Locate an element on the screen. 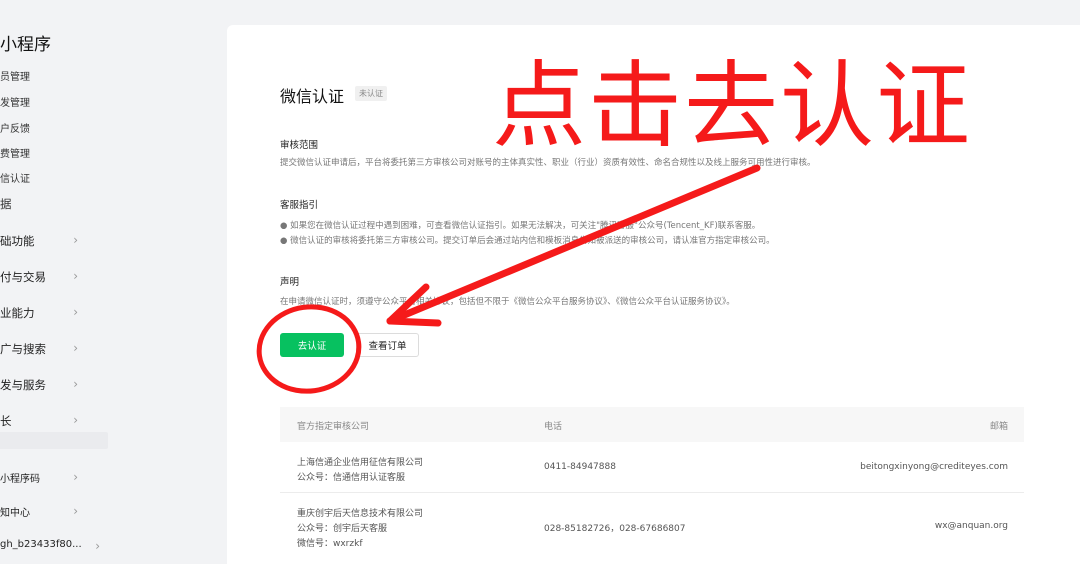 This screenshot has width=1080, height=564. annotation-arrow-head-bottom is located at coordinates (414, 322).